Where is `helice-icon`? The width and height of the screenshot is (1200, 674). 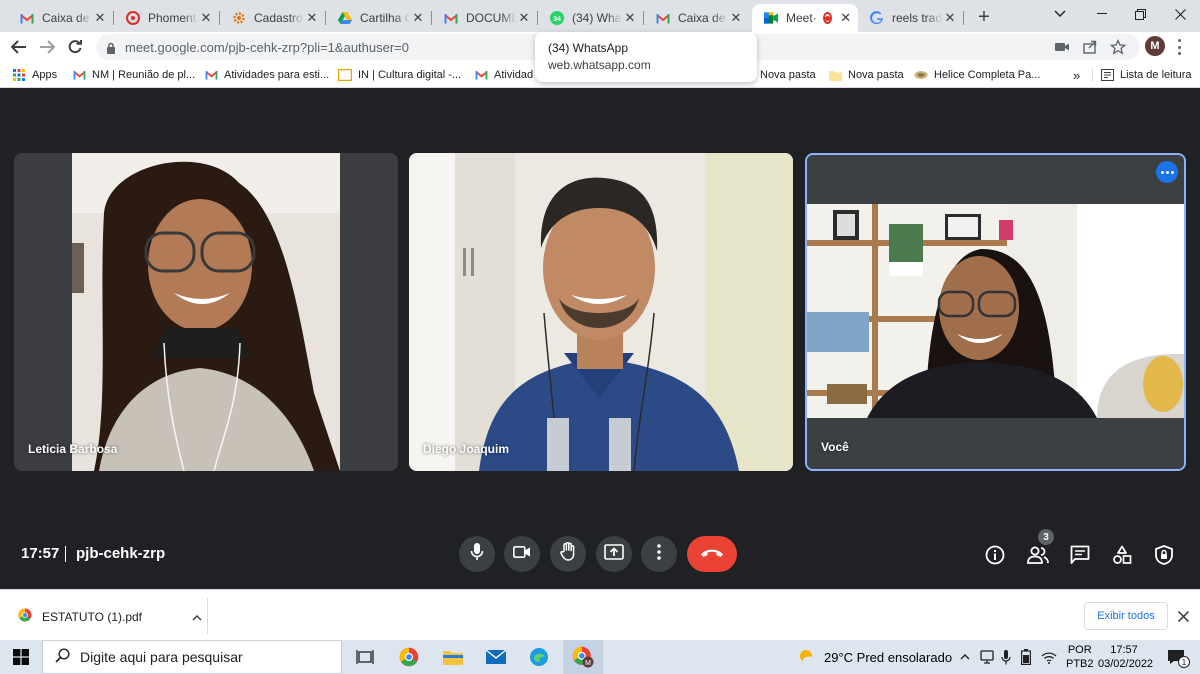
helice-icon is located at coordinates (921, 75).